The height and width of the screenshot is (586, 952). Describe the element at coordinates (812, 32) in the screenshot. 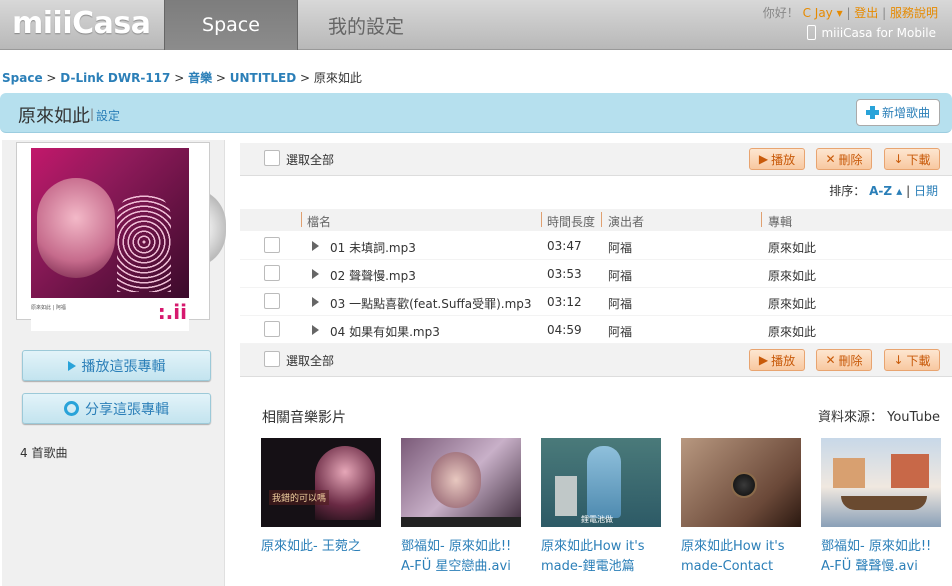

I see `phone-icon` at that location.